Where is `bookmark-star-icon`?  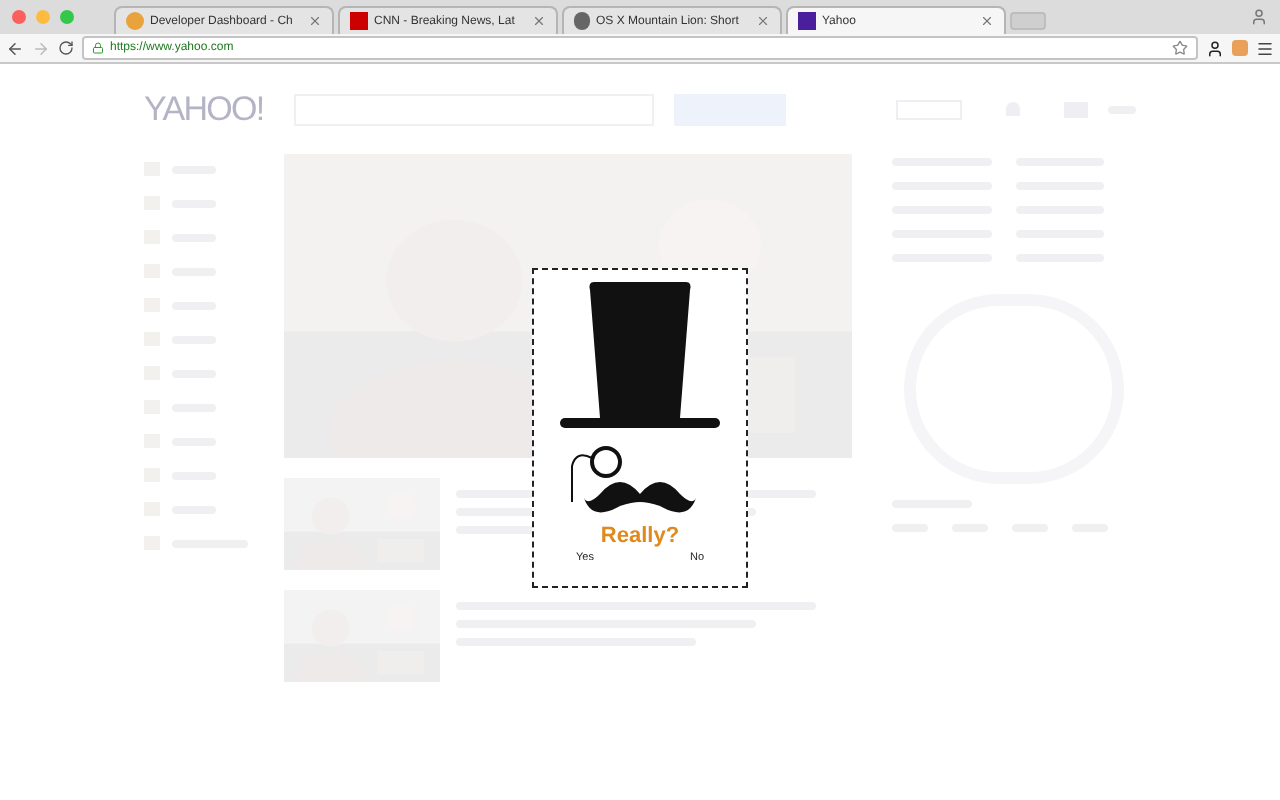
bookmark-star-icon is located at coordinates (1180, 48).